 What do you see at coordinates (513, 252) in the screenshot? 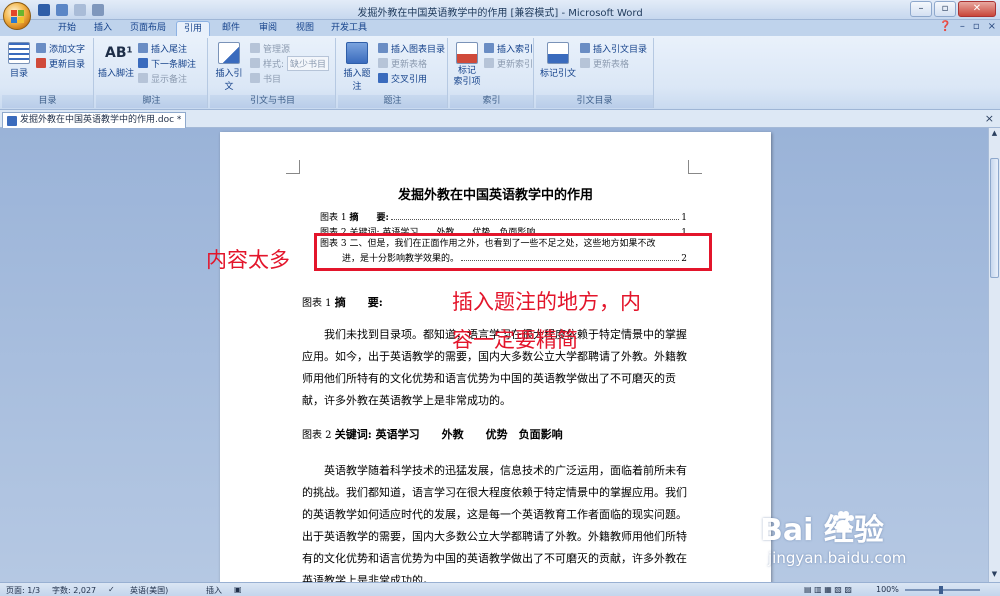
I see `highlight-box` at bounding box center [513, 252].